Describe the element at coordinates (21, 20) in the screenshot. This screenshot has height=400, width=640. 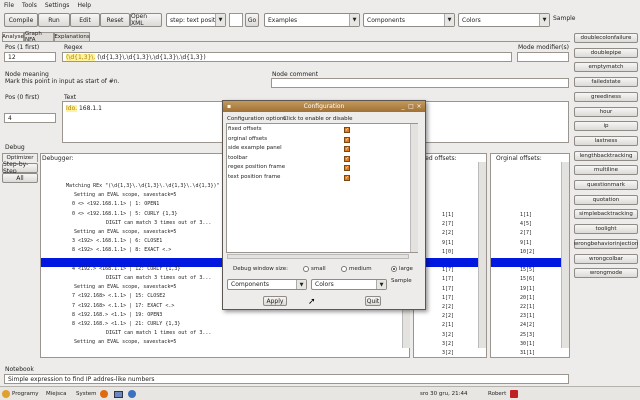
I see `compile-button: Compile` at that location.